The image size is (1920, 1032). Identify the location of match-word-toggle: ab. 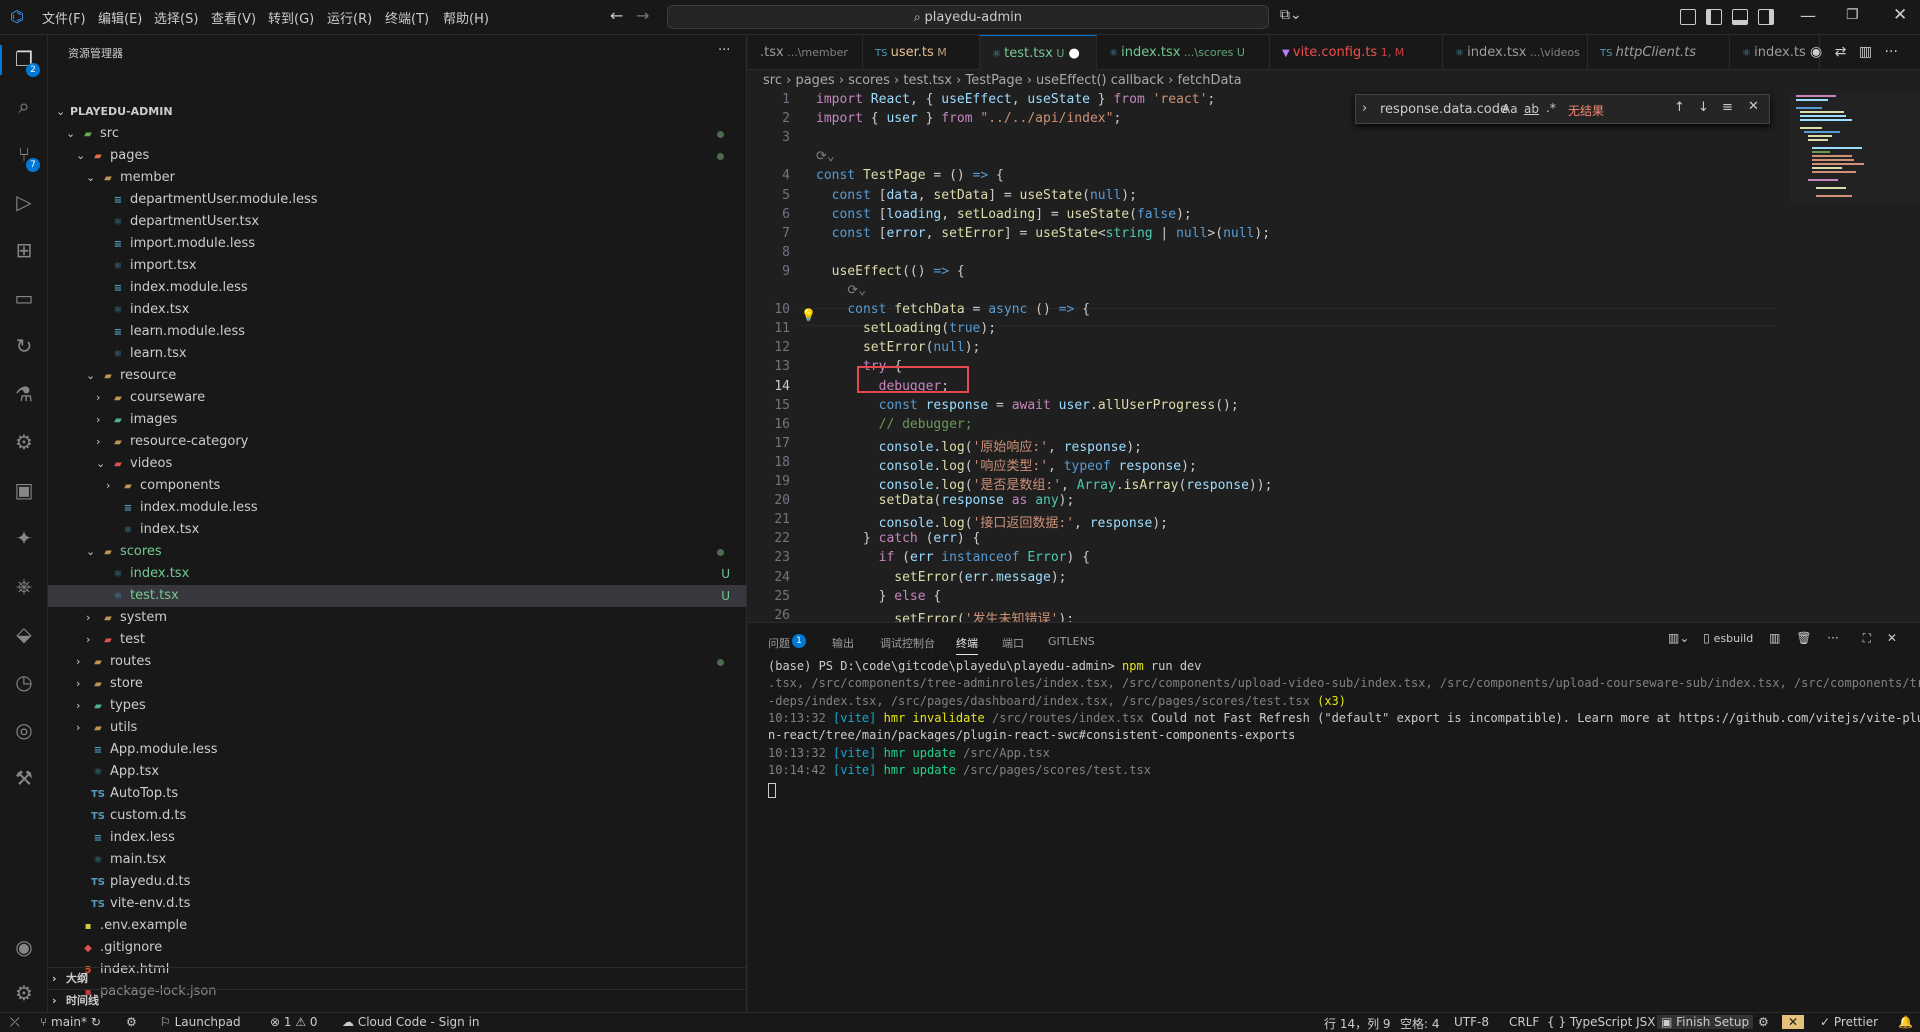
(1531, 109).